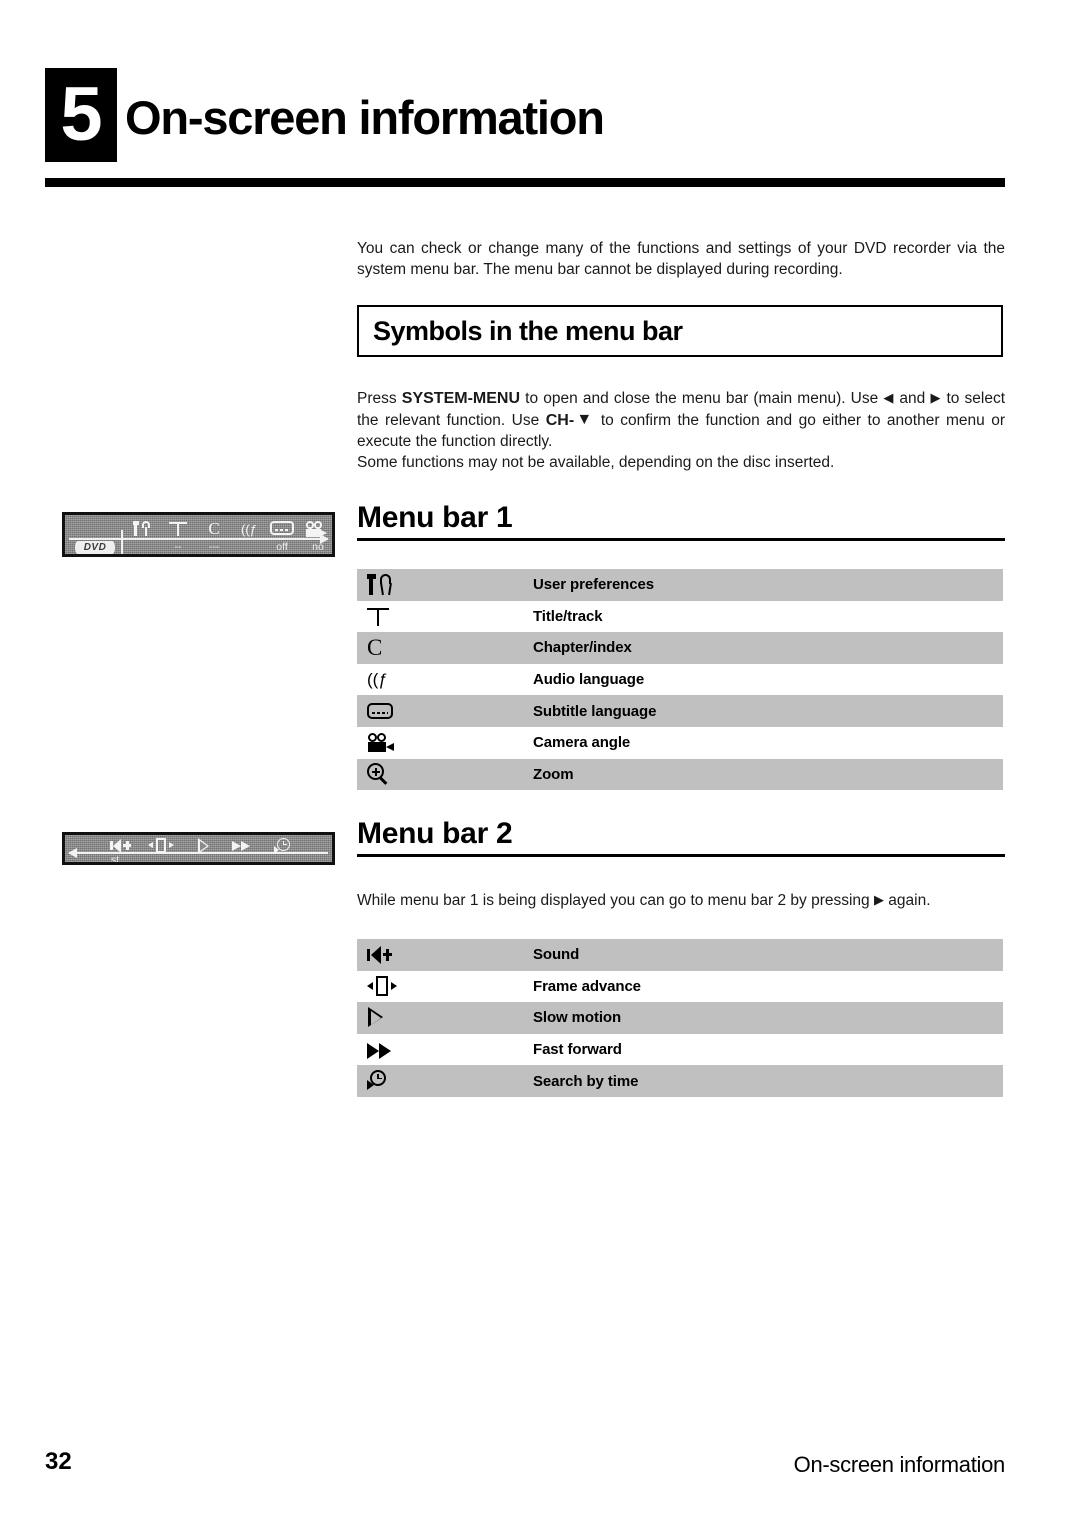  What do you see at coordinates (214, 528) in the screenshot?
I see `chapter-index-glyph: C` at bounding box center [214, 528].